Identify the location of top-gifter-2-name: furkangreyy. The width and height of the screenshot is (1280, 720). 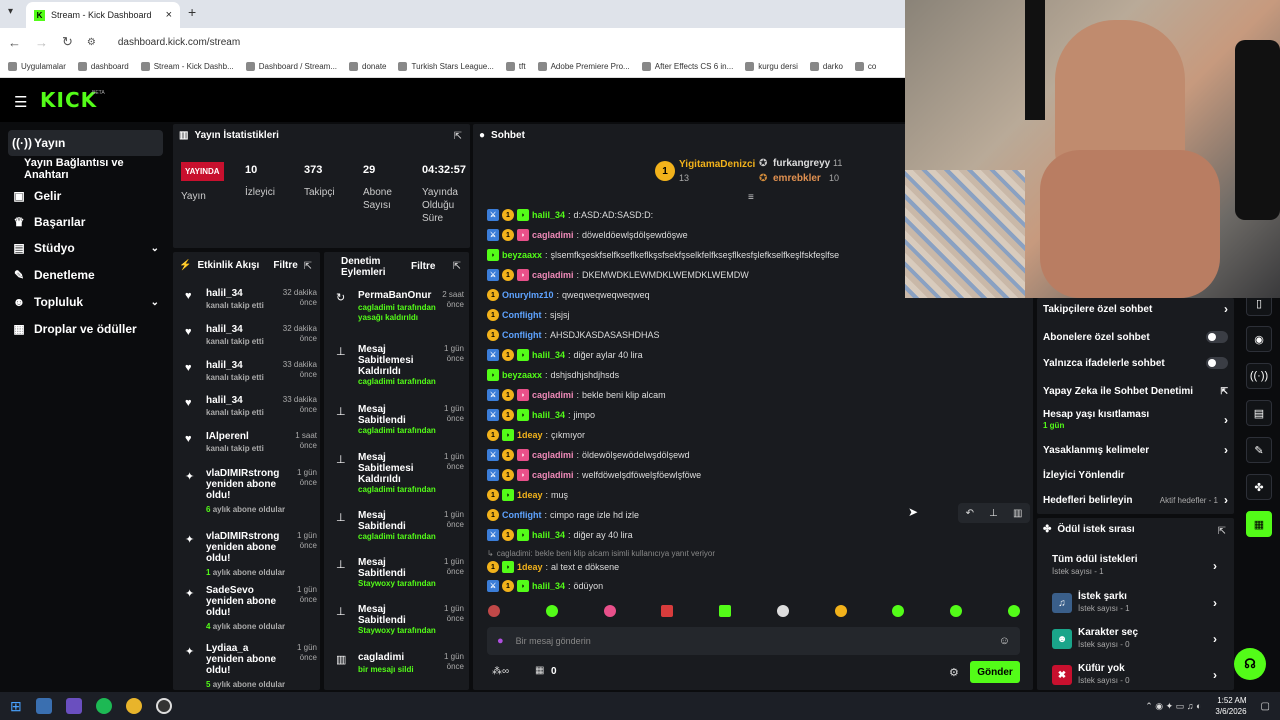
(801, 163).